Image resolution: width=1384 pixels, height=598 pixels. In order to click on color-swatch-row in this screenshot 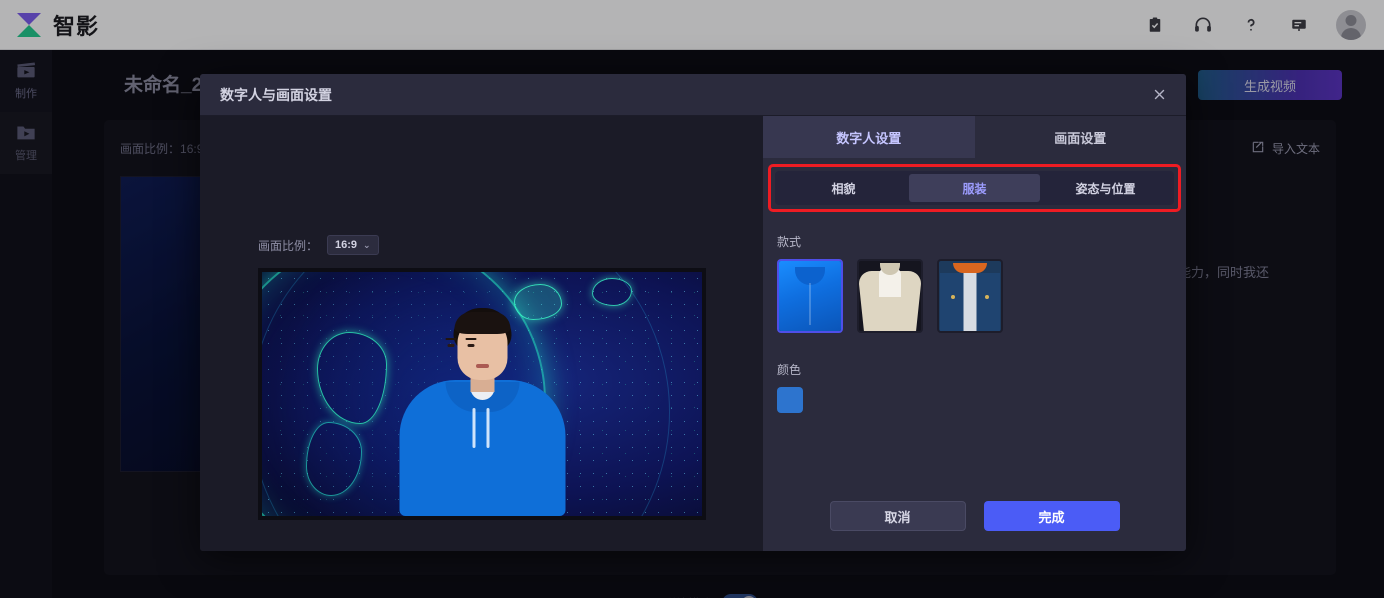, I will do `click(981, 400)`.